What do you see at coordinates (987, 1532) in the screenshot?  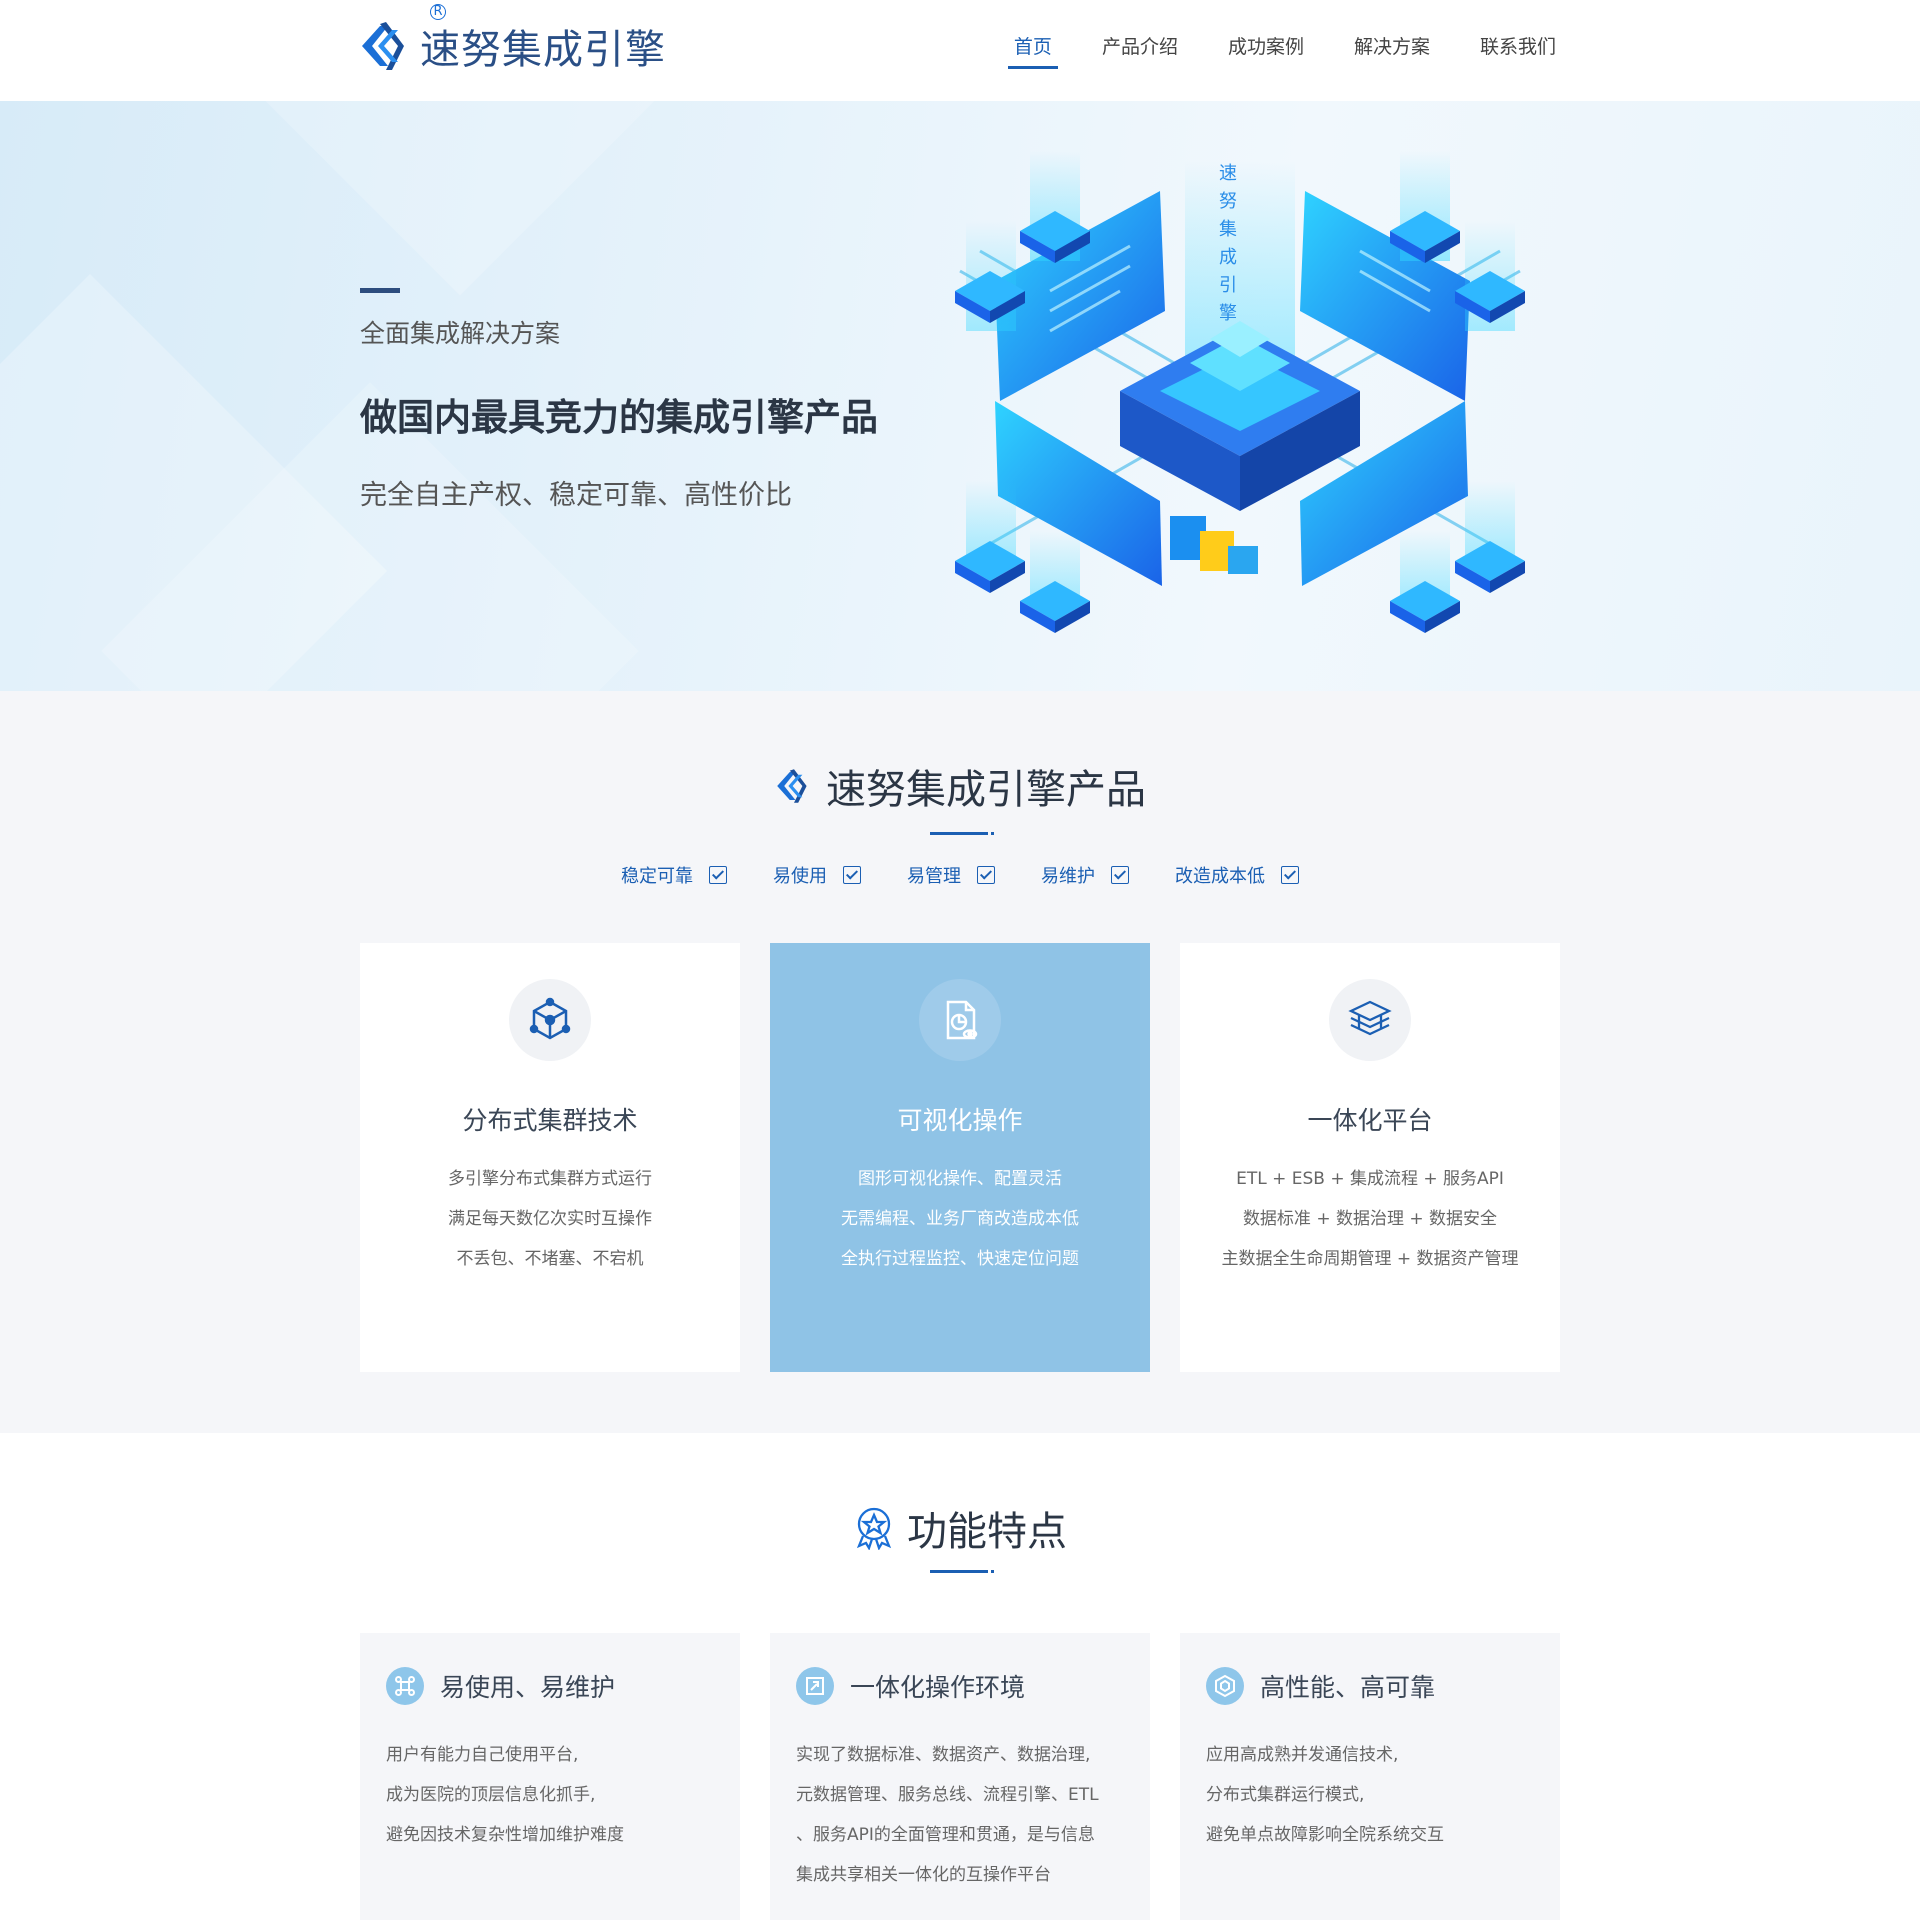 I see `functions-title: 功能特点` at bounding box center [987, 1532].